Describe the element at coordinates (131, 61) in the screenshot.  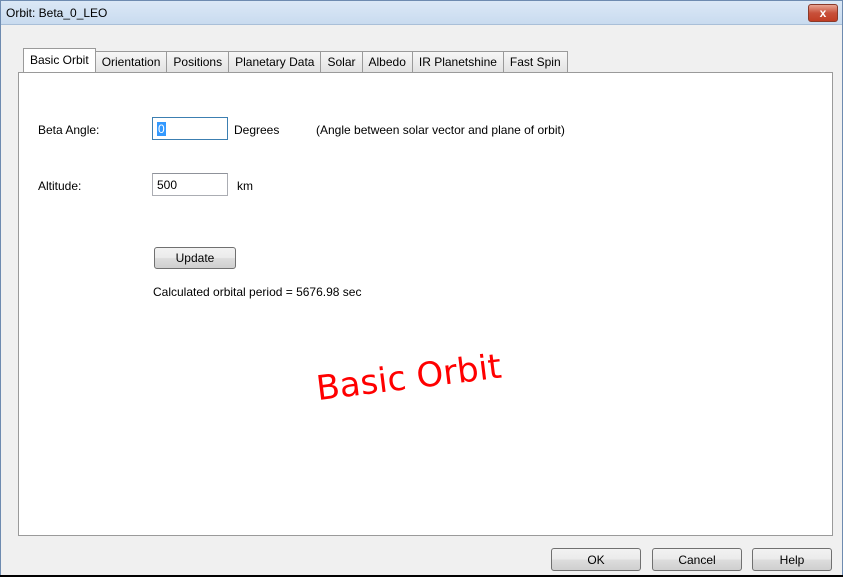
I see `tab-orientation: Orientation` at that location.